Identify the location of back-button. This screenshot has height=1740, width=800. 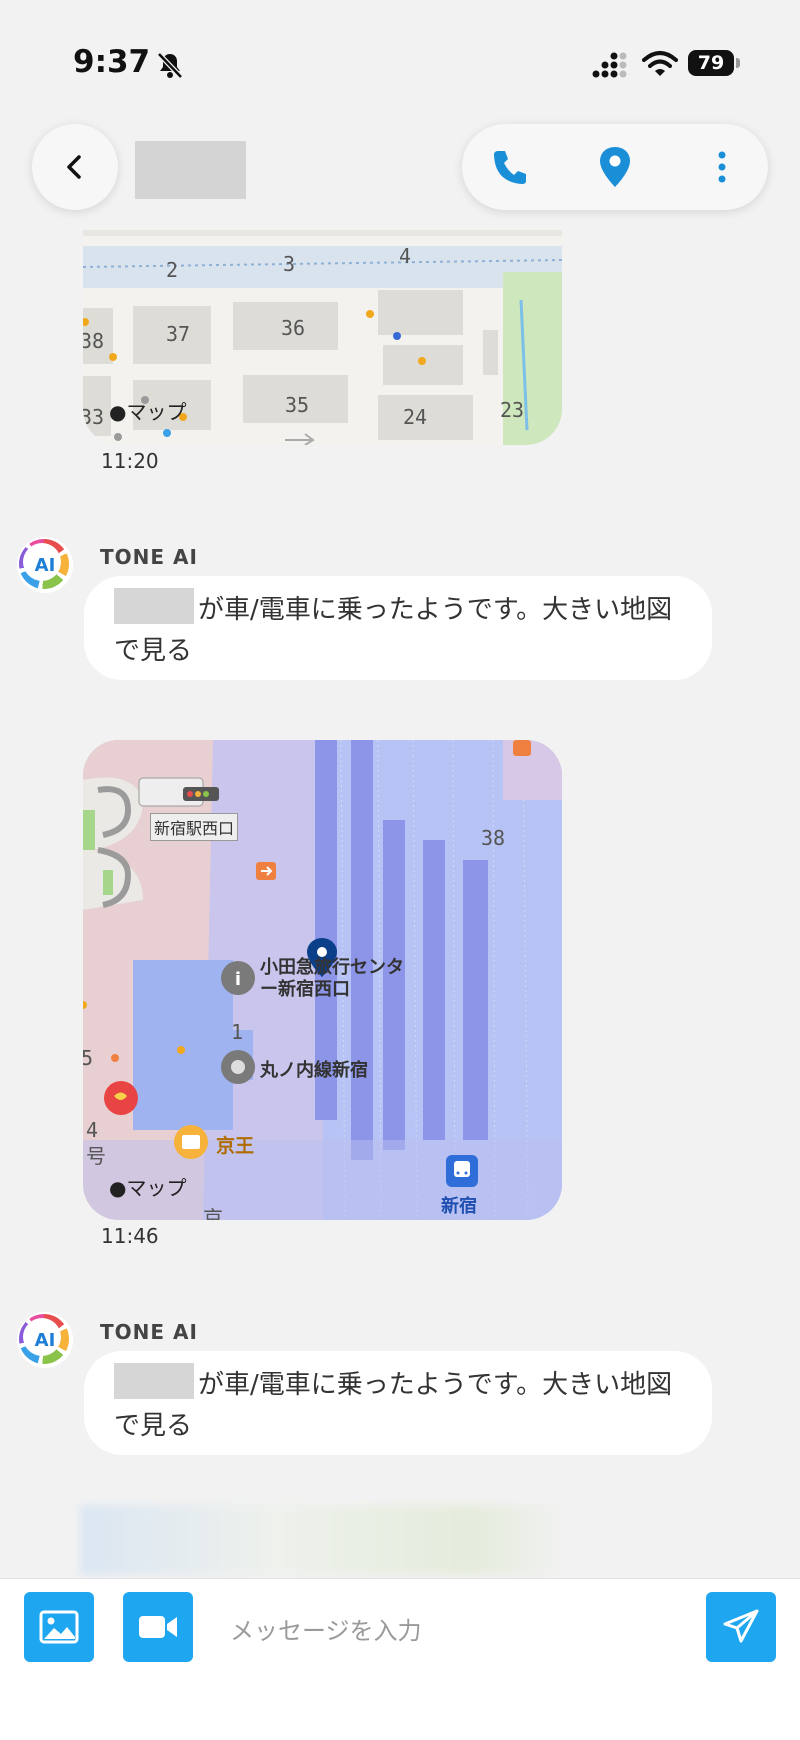
(75, 167).